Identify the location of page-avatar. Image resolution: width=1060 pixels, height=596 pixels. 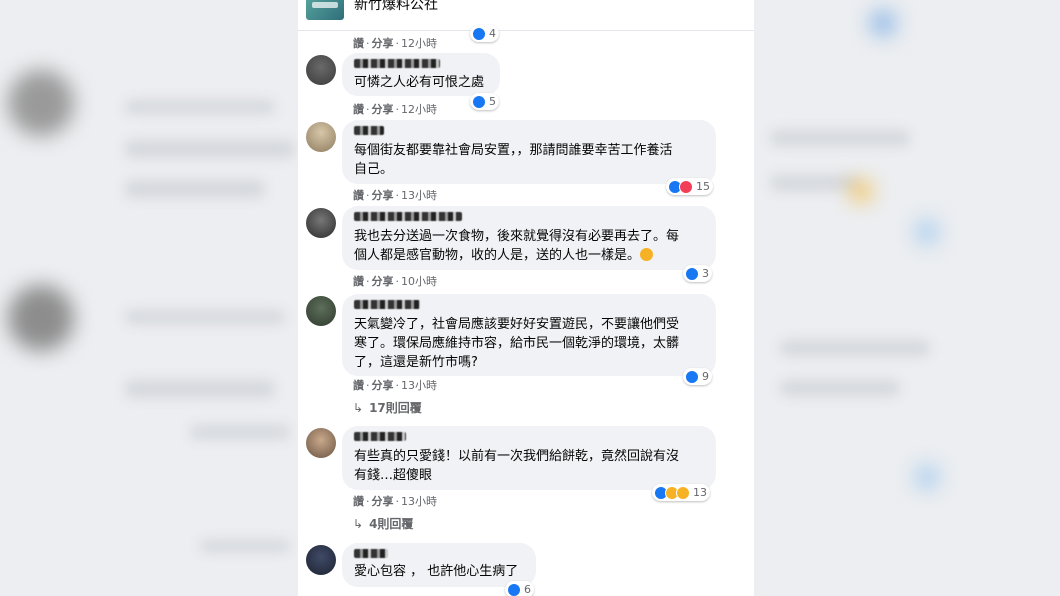
(325, 10).